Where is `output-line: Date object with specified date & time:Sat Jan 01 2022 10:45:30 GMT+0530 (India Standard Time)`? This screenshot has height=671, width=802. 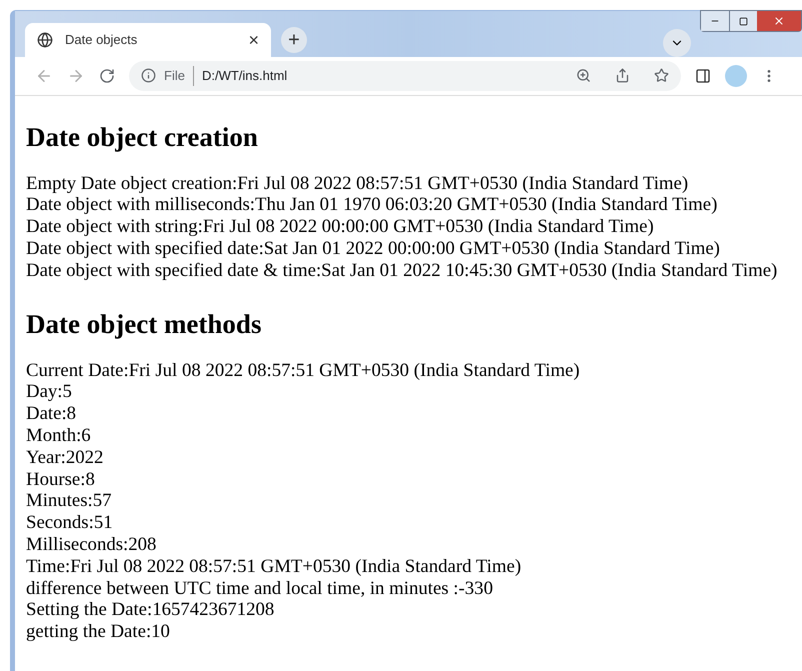 output-line: Date object with specified date & time:Sat Jan 01 2022 10:45:30 GMT+0530 (India Standard Time) is located at coordinates (402, 271).